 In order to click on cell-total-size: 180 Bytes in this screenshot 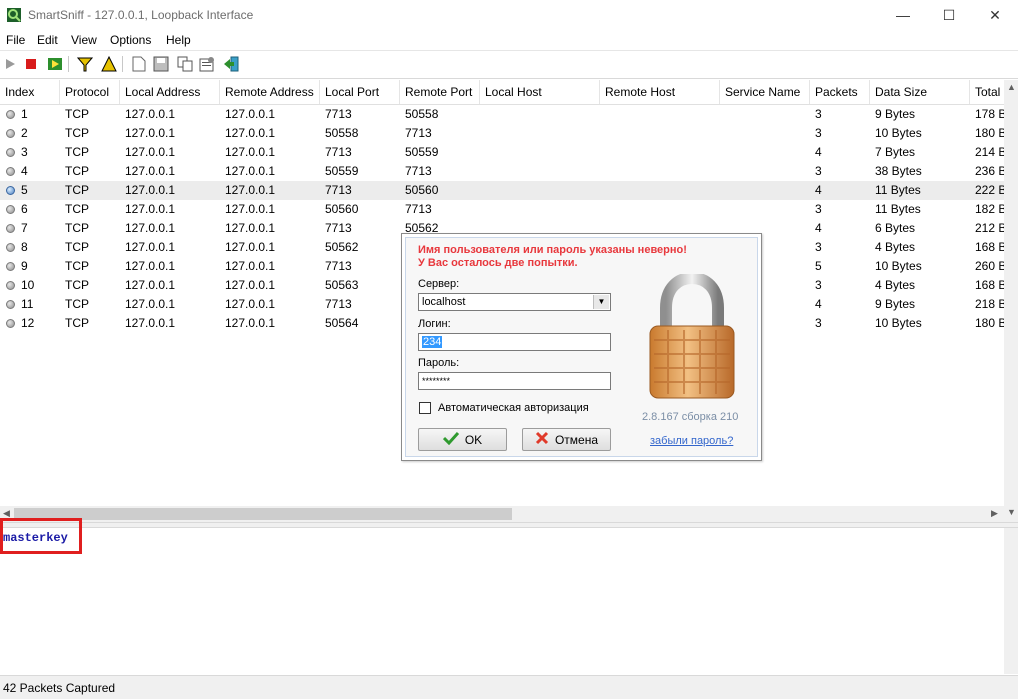, I will do `click(989, 323)`.